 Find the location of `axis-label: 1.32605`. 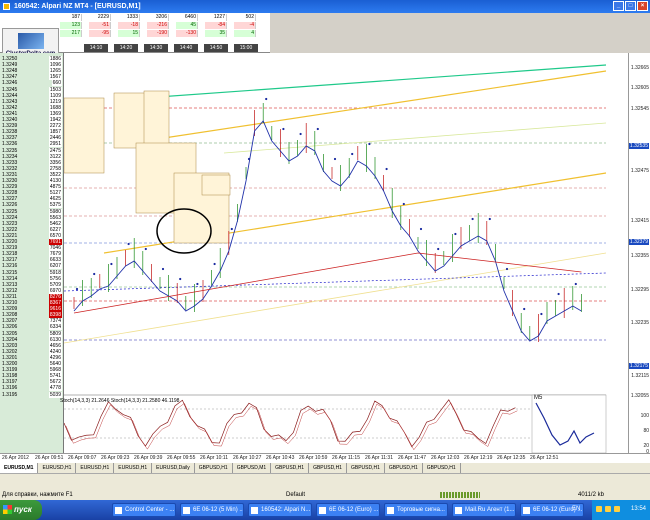

axis-label: 1.32605 is located at coordinates (639, 88).